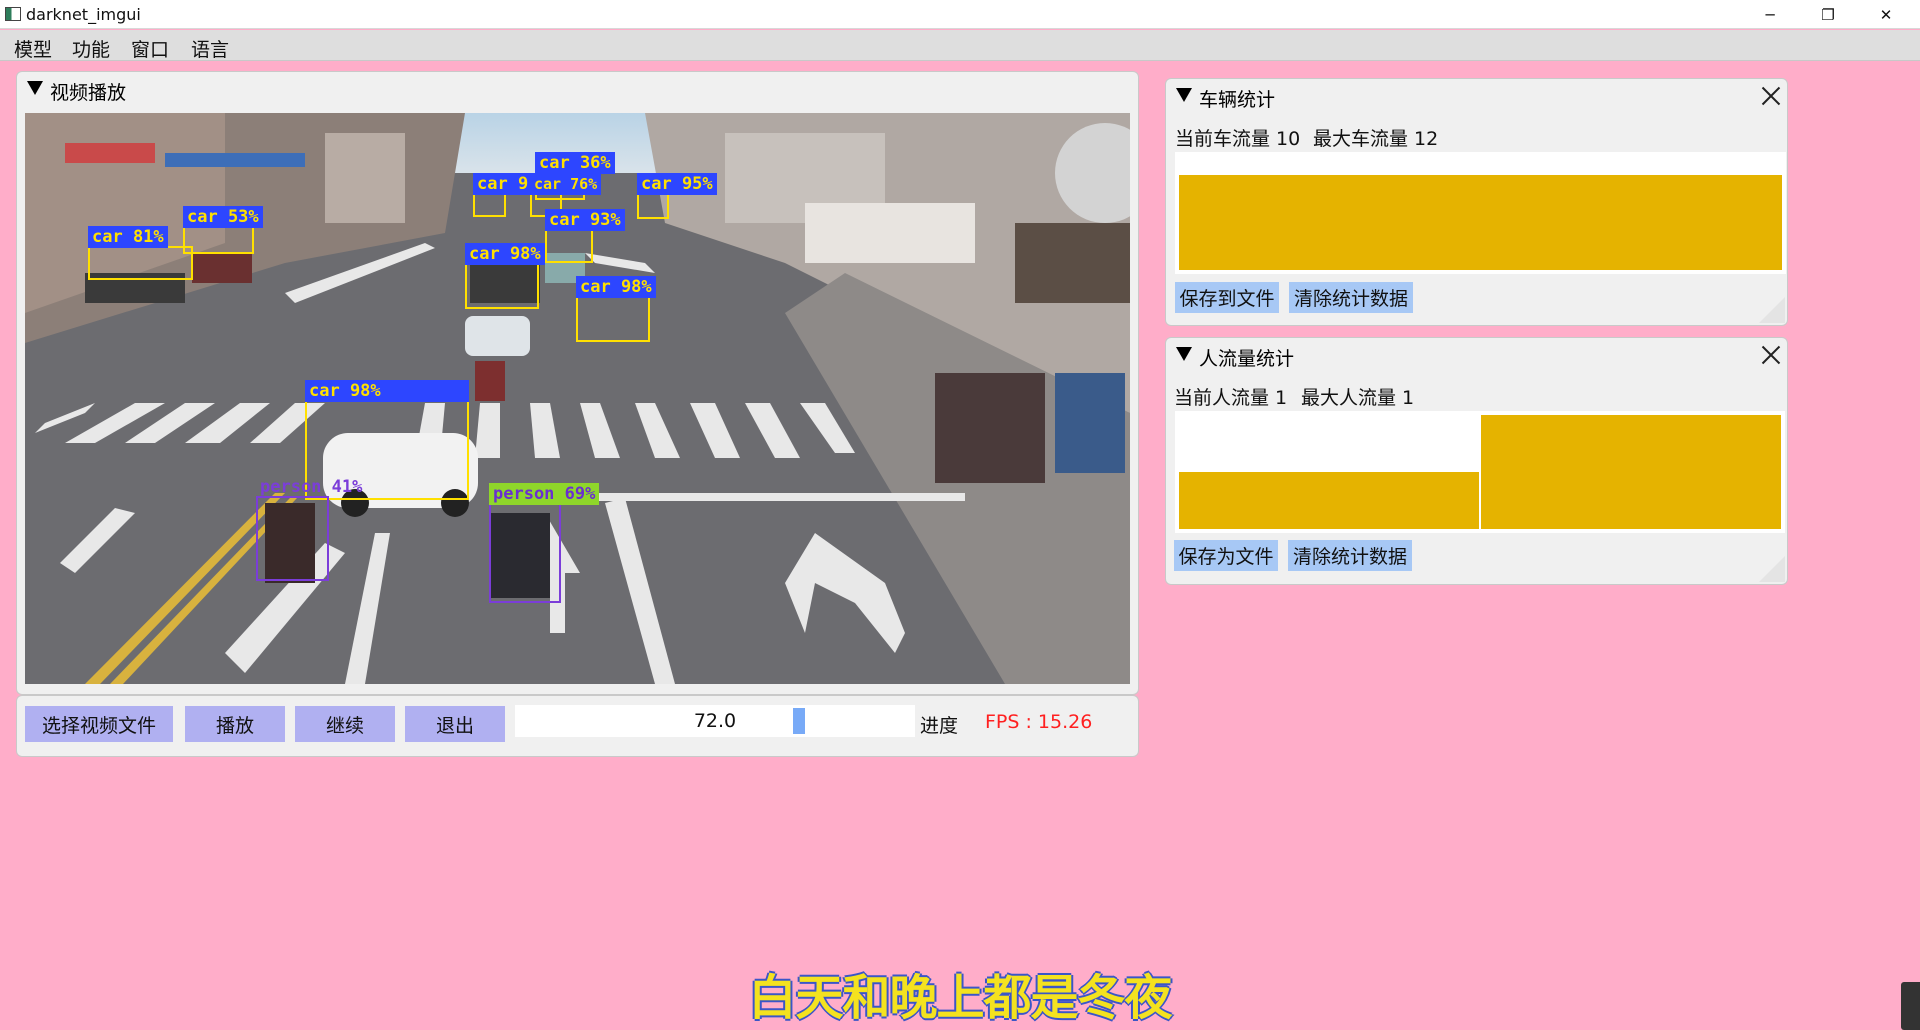  What do you see at coordinates (309, 529) in the screenshot?
I see `detection-box: person 41%` at bounding box center [309, 529].